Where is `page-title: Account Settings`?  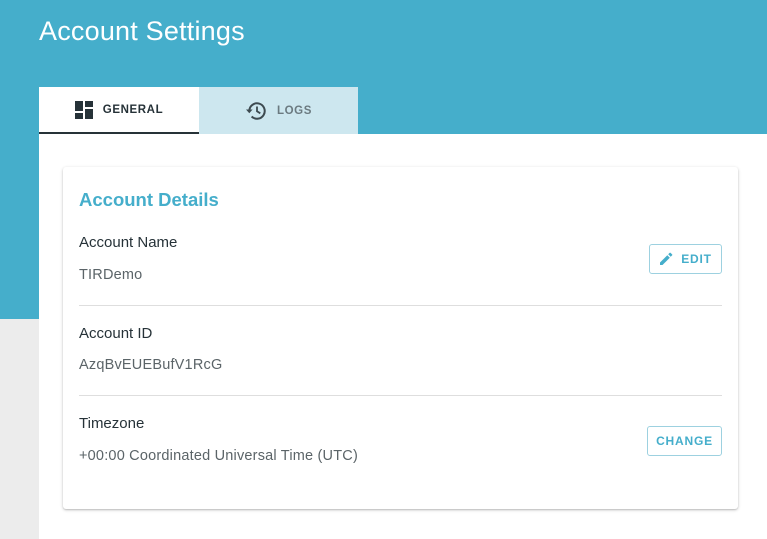 page-title: Account Settings is located at coordinates (142, 31).